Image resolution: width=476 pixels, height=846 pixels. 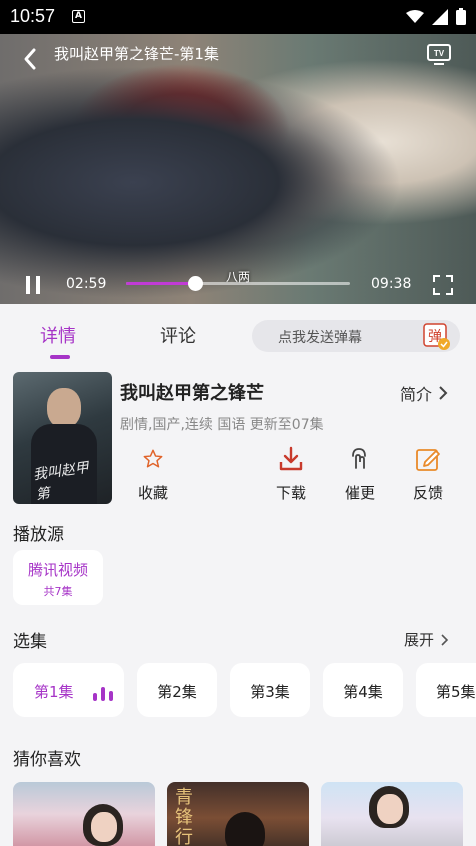 I want to click on poster-figure-face, so click(x=64, y=408).